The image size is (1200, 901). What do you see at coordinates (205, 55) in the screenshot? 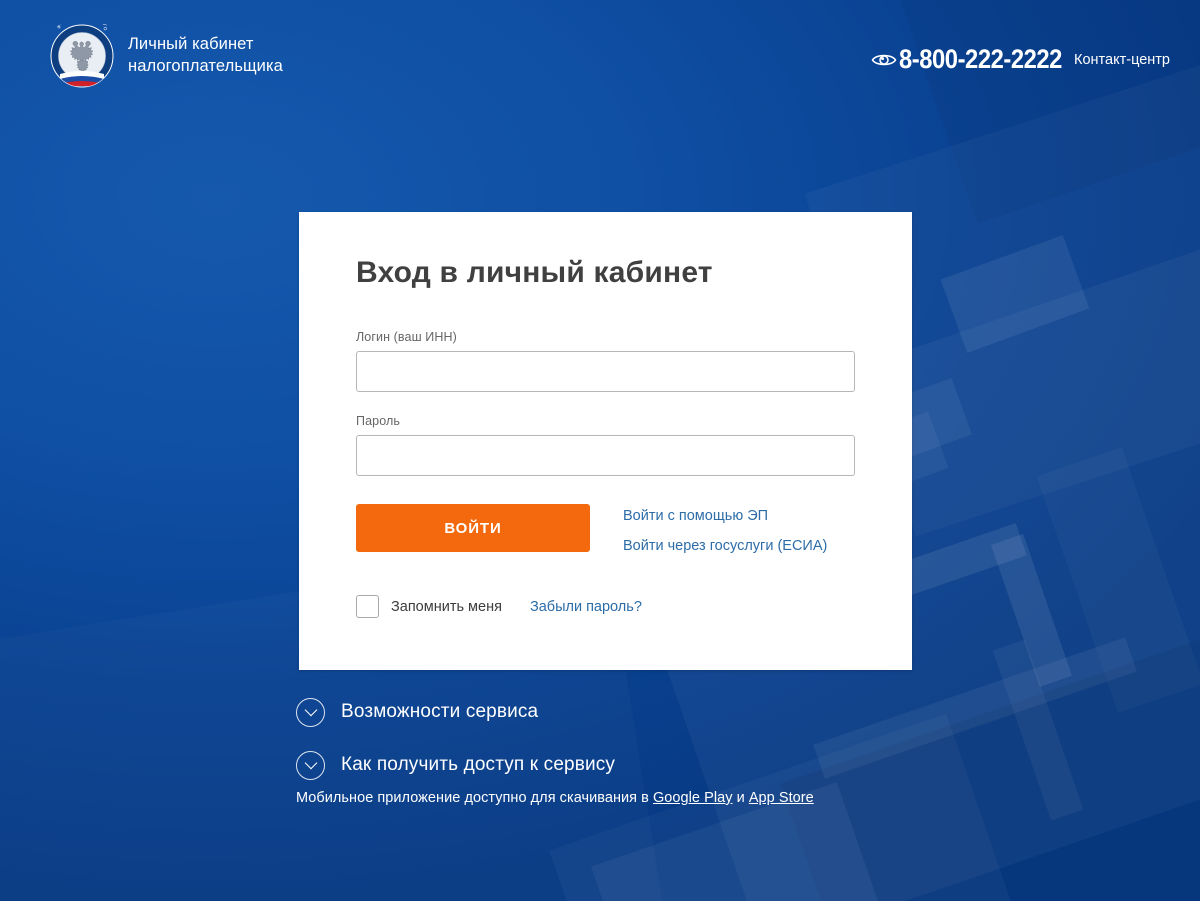
I see `brand-title: Личный кабинет налогоплательщика` at bounding box center [205, 55].